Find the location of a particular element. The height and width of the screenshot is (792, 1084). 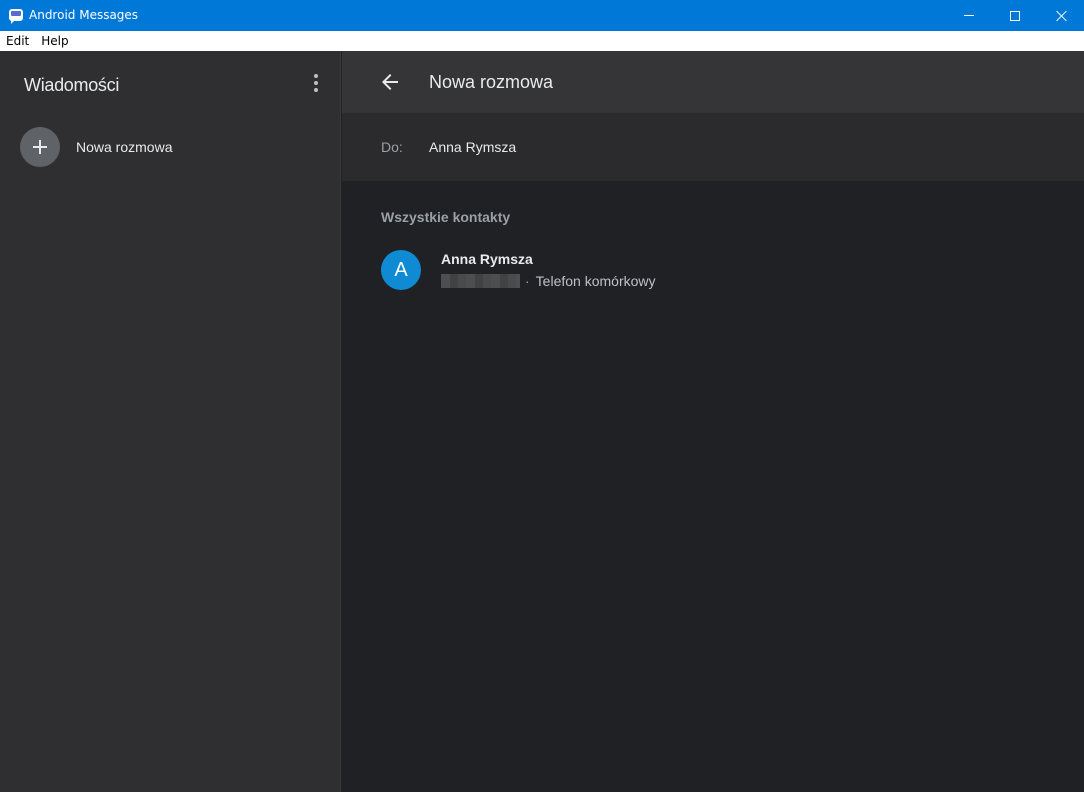

maximize-icon is located at coordinates (1015, 15).